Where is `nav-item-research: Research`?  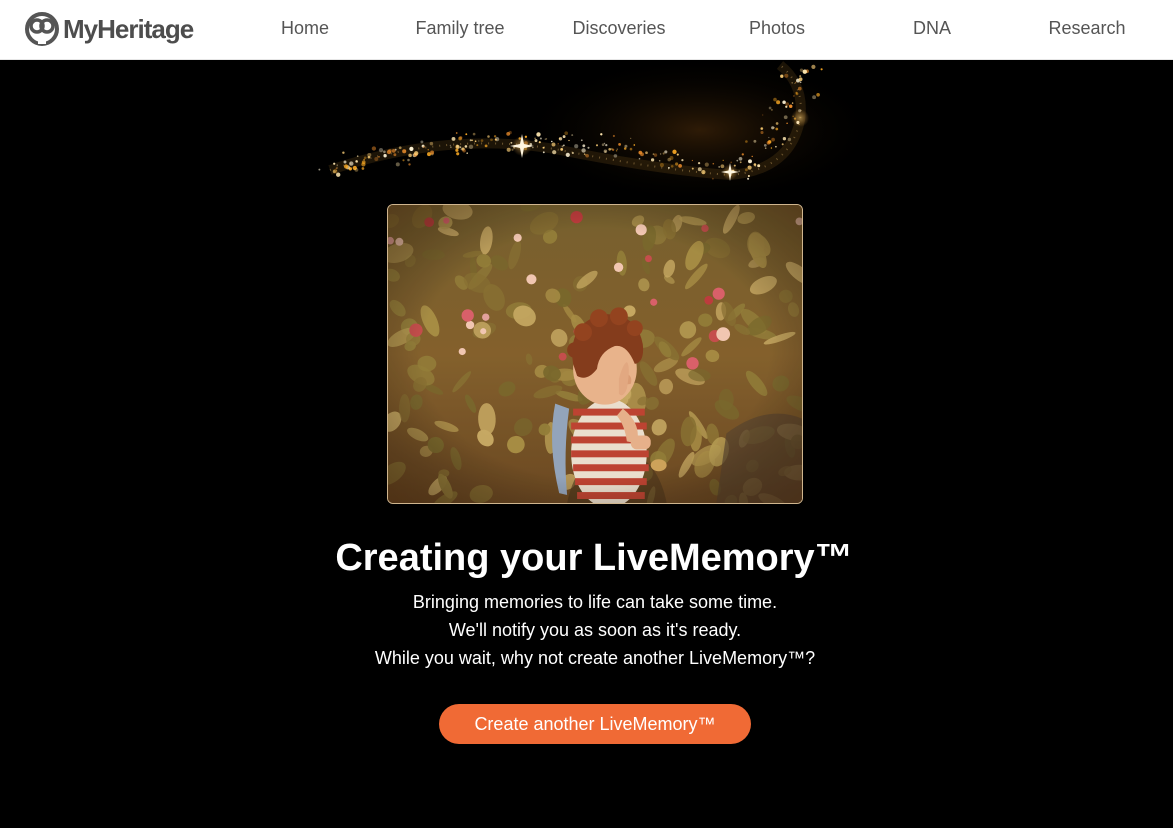
nav-item-research: Research is located at coordinates (1087, 28).